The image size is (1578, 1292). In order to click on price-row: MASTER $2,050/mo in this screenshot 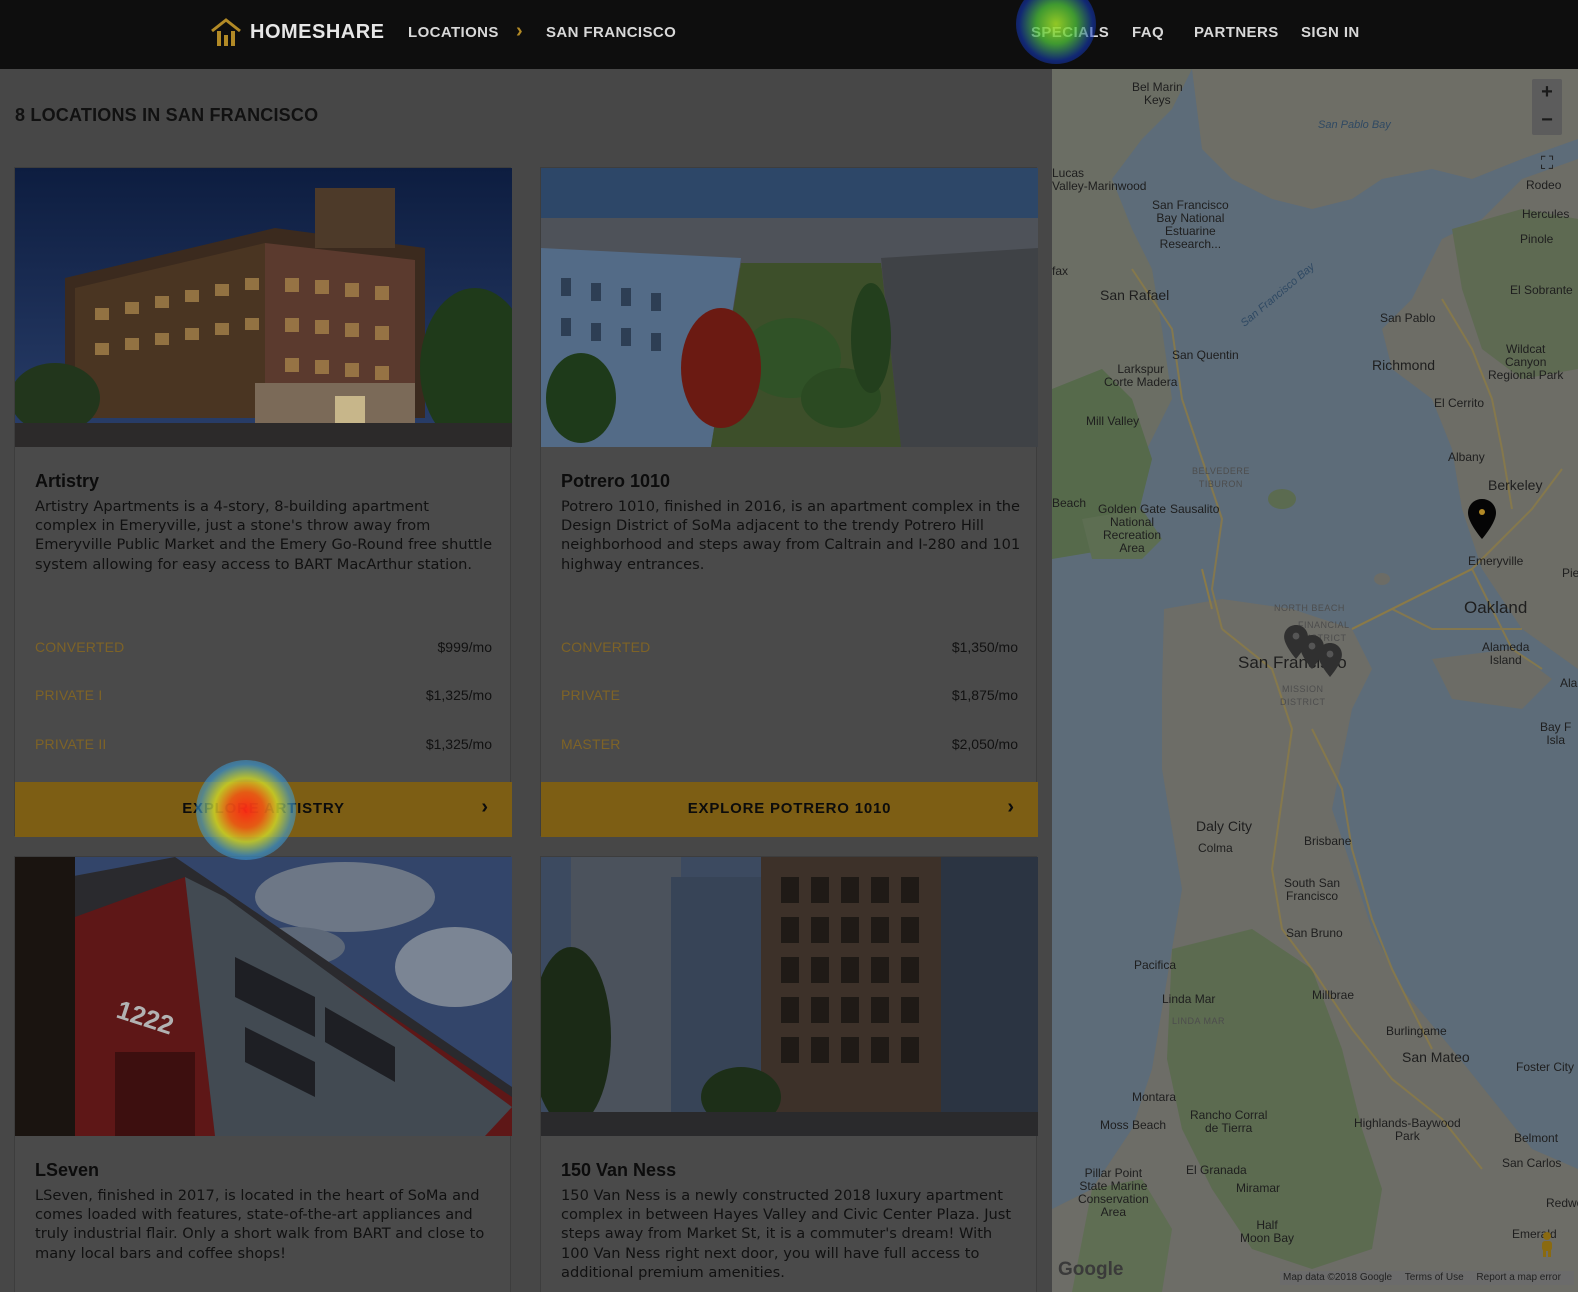, I will do `click(789, 746)`.